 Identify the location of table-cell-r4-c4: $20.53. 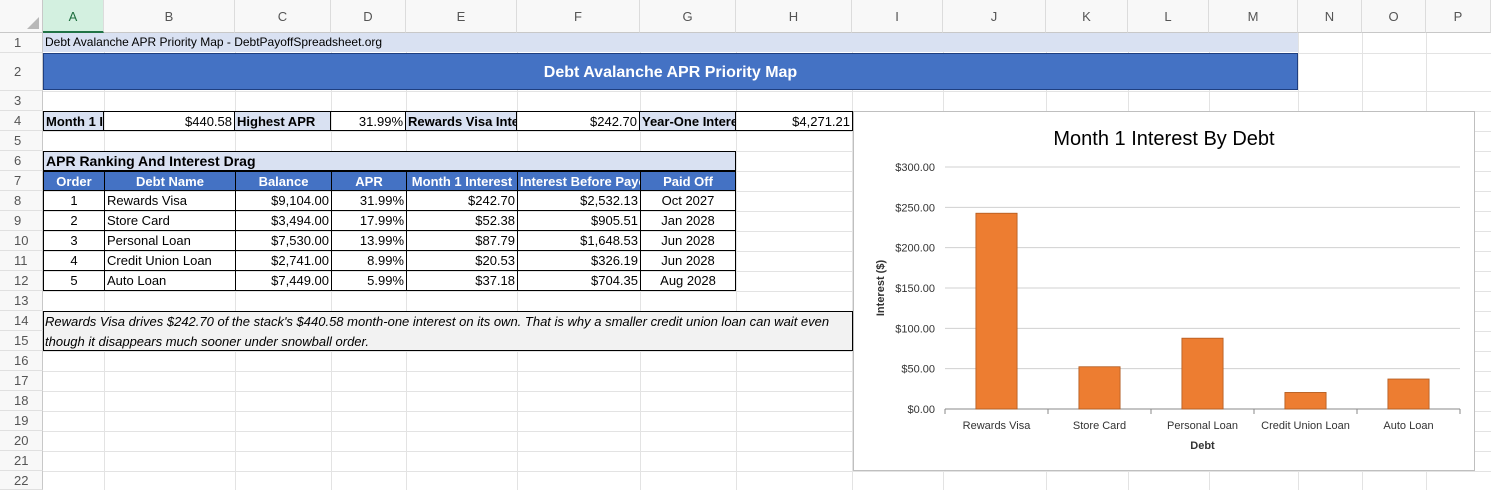
(461, 261).